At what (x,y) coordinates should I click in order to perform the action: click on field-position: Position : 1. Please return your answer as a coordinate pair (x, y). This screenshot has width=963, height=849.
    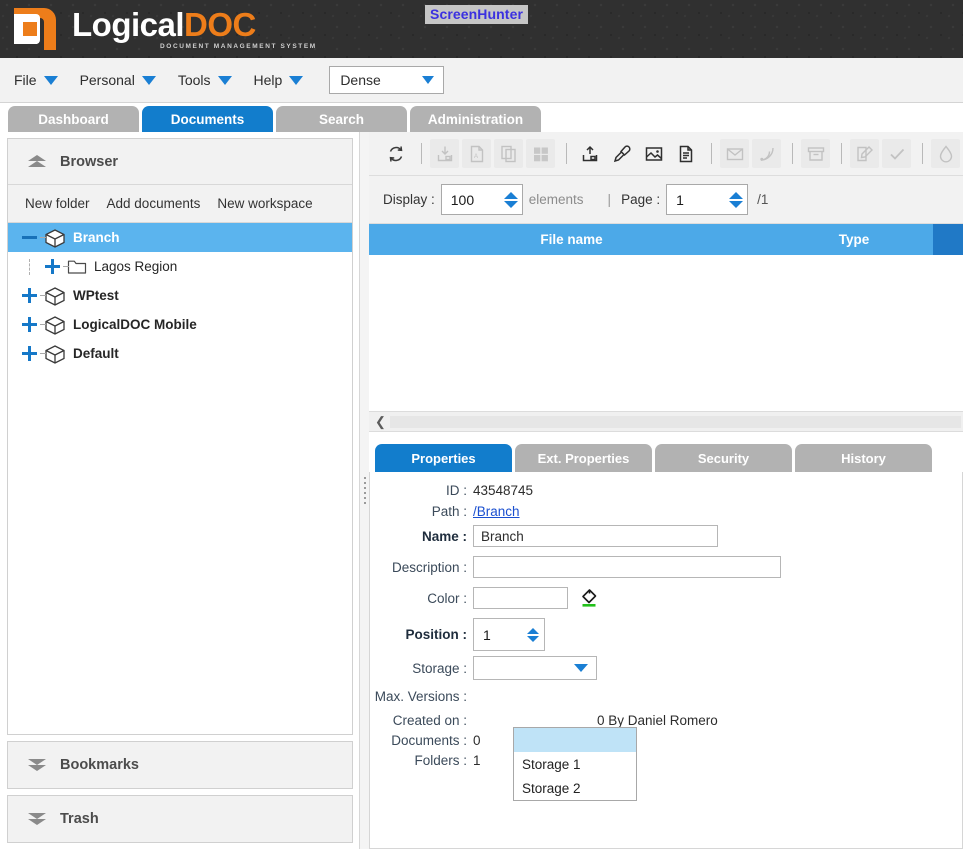
    Looking at the image, I should click on (666, 634).